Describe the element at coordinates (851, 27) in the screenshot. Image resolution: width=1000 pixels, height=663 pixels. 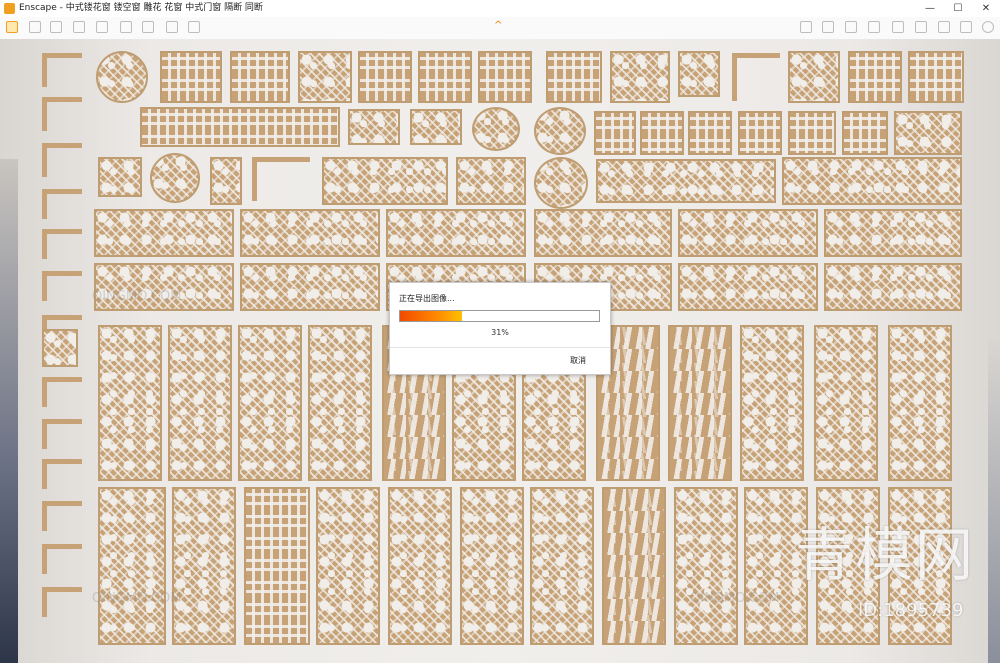
I see `visual-settings-icon` at that location.